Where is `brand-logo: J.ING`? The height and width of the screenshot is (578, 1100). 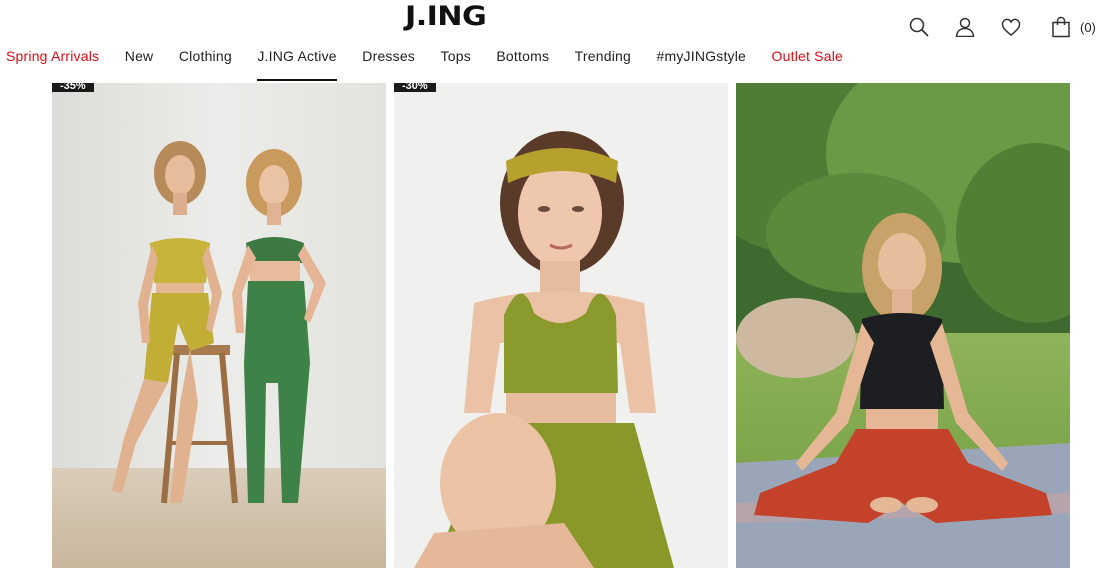 brand-logo: J.ING is located at coordinates (446, 16).